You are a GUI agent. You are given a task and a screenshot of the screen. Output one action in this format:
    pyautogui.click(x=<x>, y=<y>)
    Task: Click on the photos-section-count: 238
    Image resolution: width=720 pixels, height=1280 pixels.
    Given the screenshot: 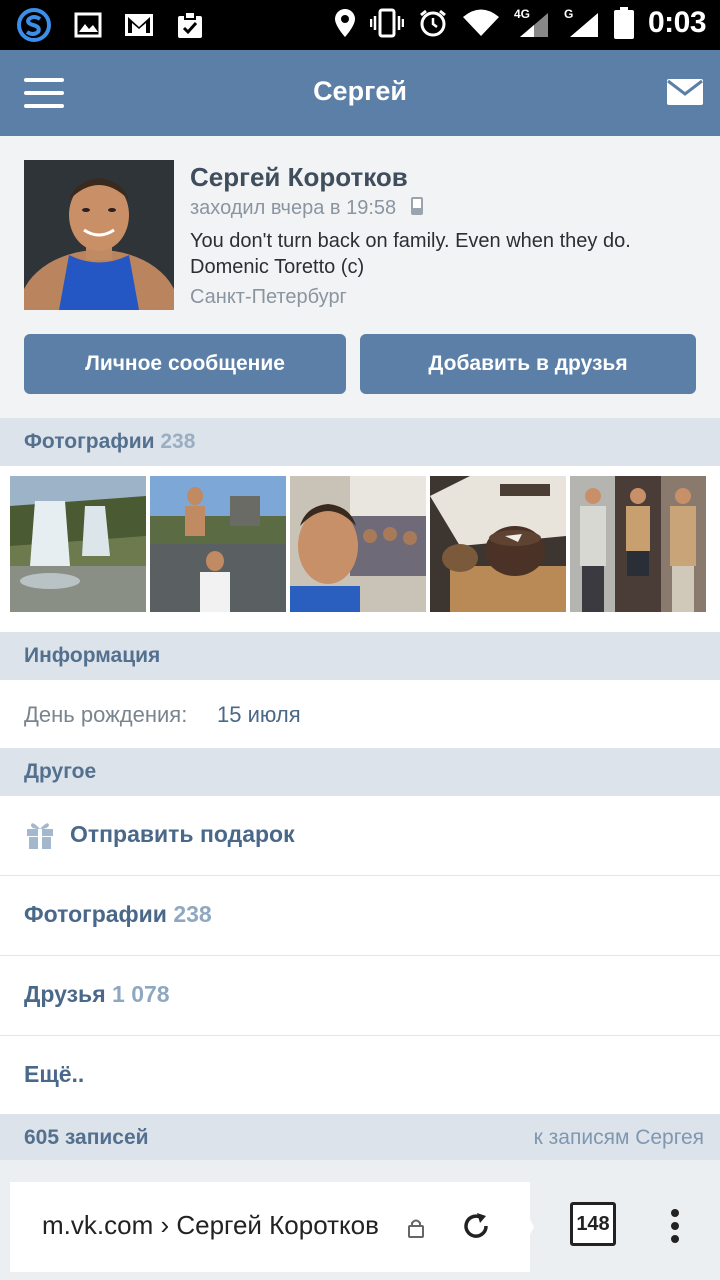 What is the action you would take?
    pyautogui.click(x=178, y=441)
    